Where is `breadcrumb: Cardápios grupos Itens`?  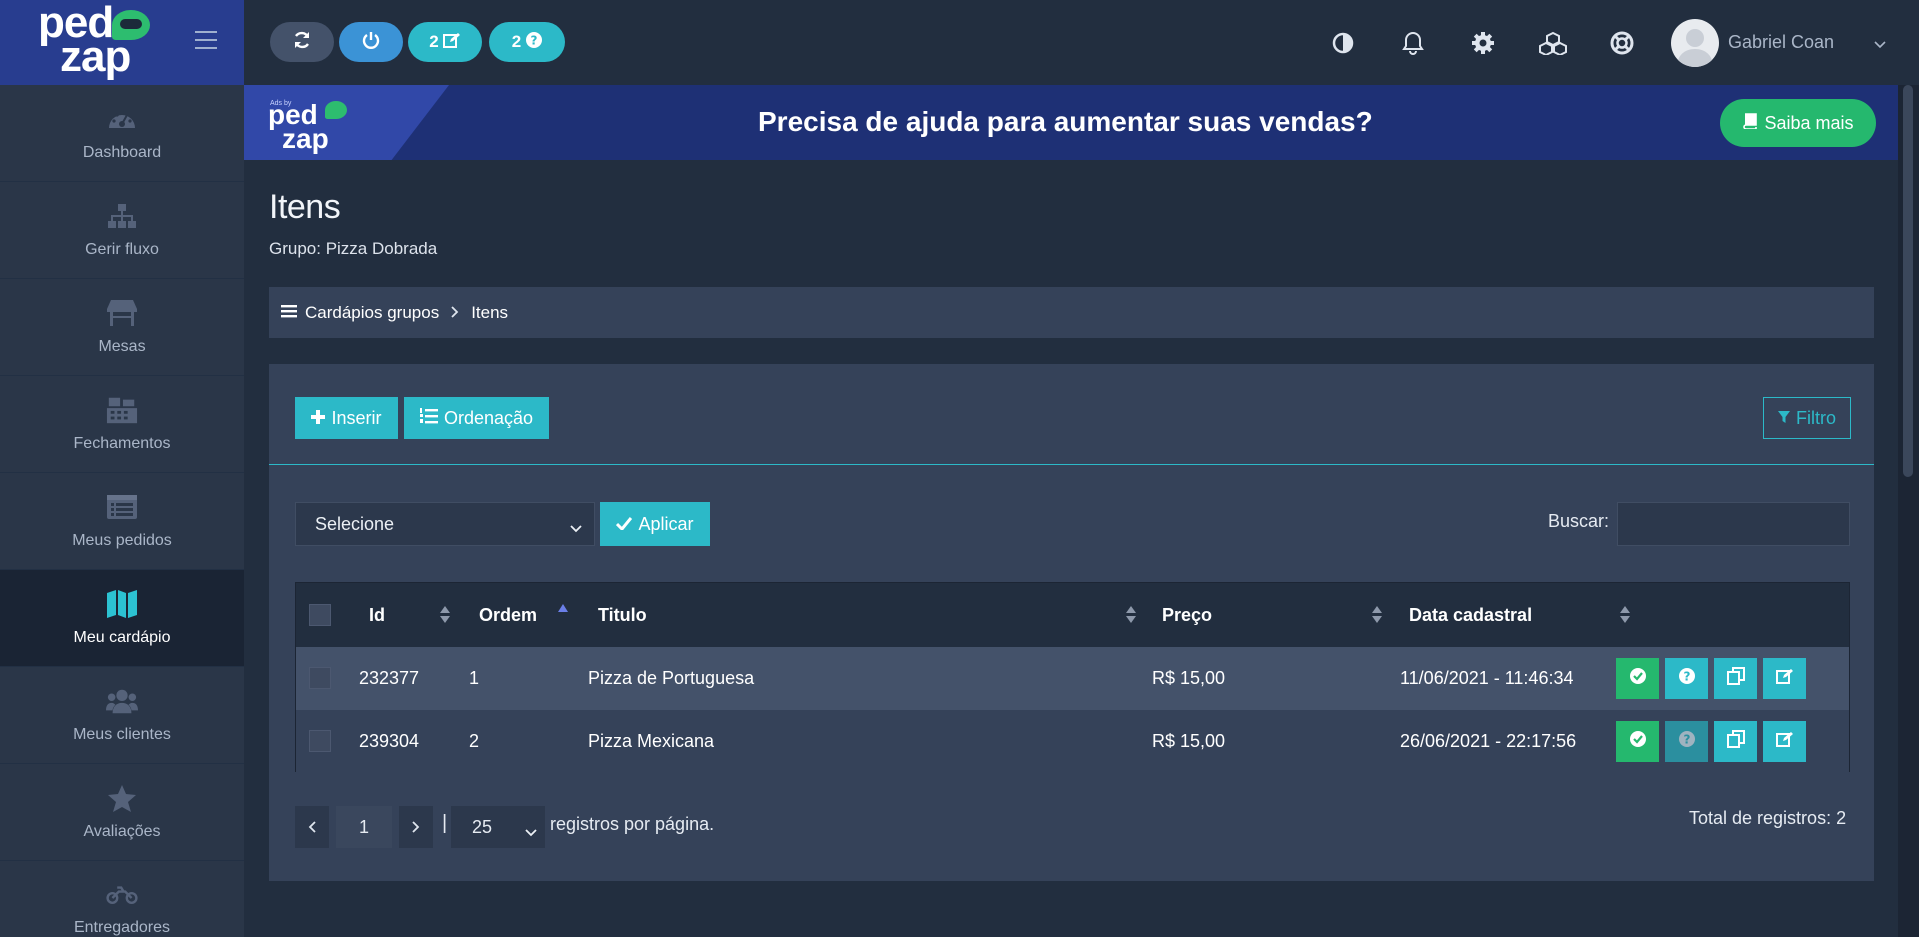 breadcrumb: Cardápios grupos Itens is located at coordinates (1071, 312).